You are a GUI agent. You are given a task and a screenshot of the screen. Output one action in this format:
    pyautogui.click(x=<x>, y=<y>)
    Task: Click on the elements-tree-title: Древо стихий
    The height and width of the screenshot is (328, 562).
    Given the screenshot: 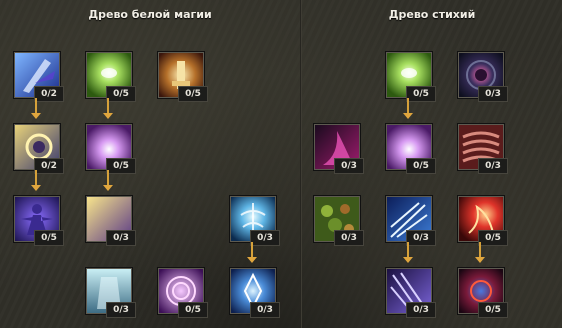 What is the action you would take?
    pyautogui.click(x=432, y=14)
    